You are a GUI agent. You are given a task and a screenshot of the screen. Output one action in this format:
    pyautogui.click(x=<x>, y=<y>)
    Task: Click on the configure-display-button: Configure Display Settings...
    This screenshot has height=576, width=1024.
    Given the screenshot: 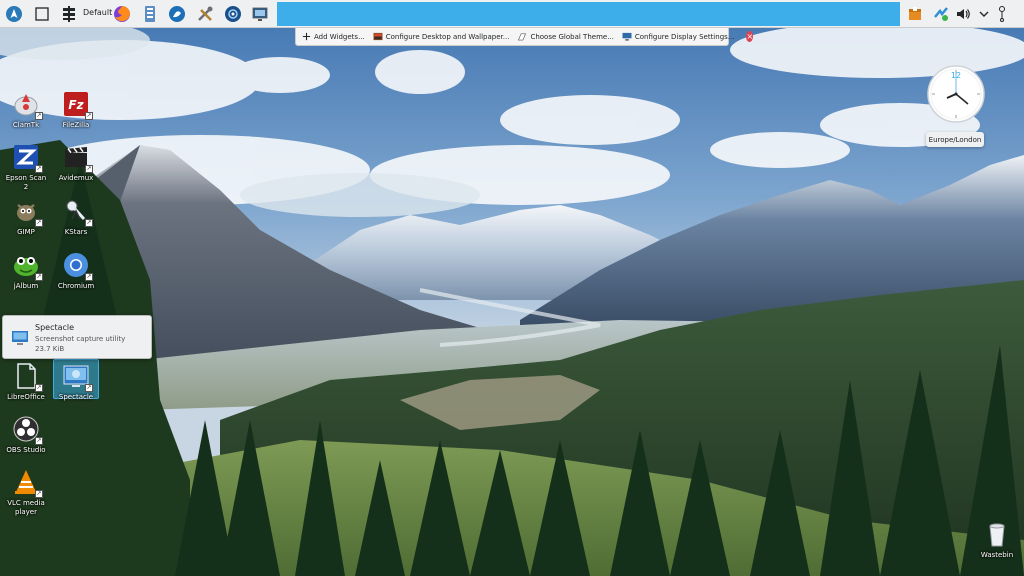 What is the action you would take?
    pyautogui.click(x=678, y=37)
    